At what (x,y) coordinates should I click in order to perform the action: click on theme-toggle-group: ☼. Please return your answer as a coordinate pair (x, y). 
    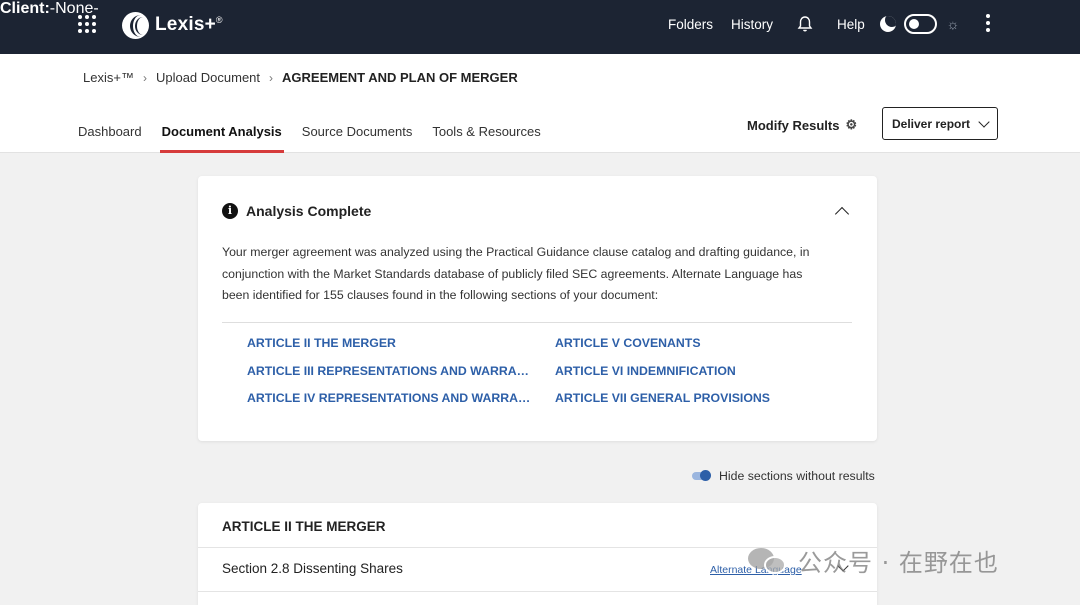
    Looking at the image, I should click on (923, 25).